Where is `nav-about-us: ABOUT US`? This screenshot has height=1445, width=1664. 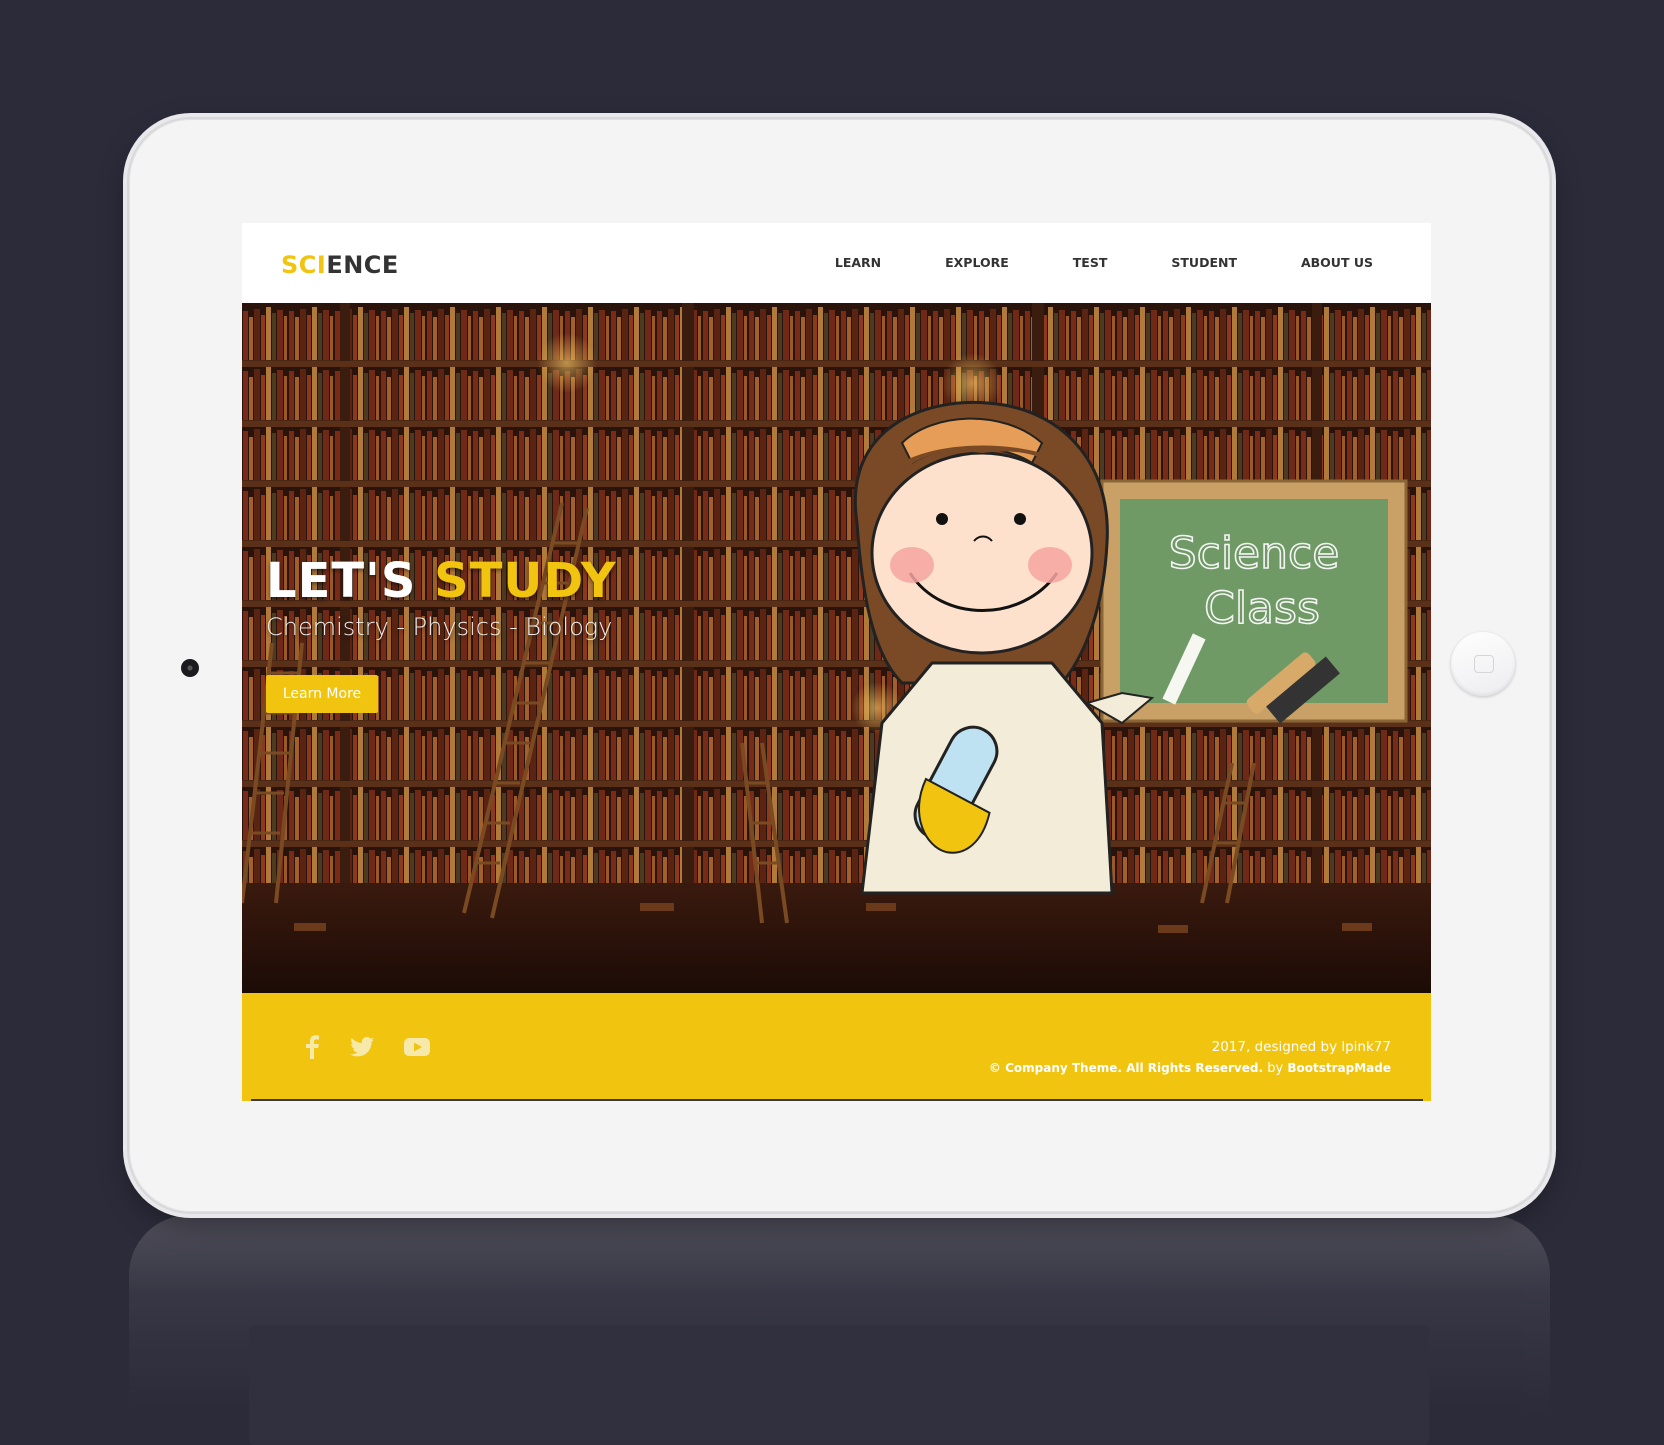 nav-about-us: ABOUT US is located at coordinates (1337, 262).